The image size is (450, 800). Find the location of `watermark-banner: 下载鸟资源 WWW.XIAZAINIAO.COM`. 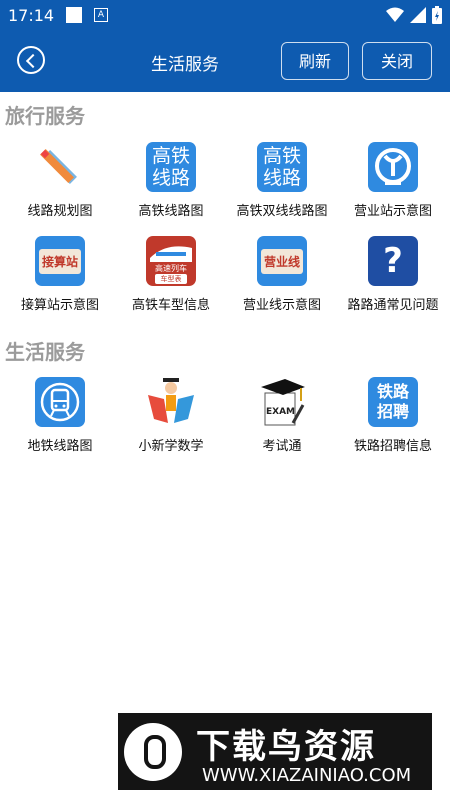

watermark-banner: 下载鸟资源 WWW.XIAZAINIAO.COM is located at coordinates (275, 751).